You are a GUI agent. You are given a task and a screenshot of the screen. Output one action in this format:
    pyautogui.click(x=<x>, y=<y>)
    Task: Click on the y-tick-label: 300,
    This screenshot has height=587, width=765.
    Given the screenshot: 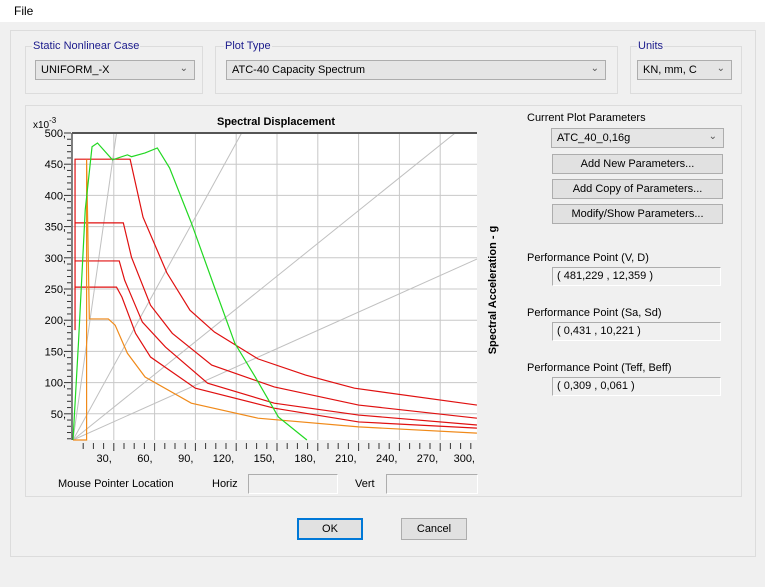 What is the action you would take?
    pyautogui.click(x=55, y=259)
    